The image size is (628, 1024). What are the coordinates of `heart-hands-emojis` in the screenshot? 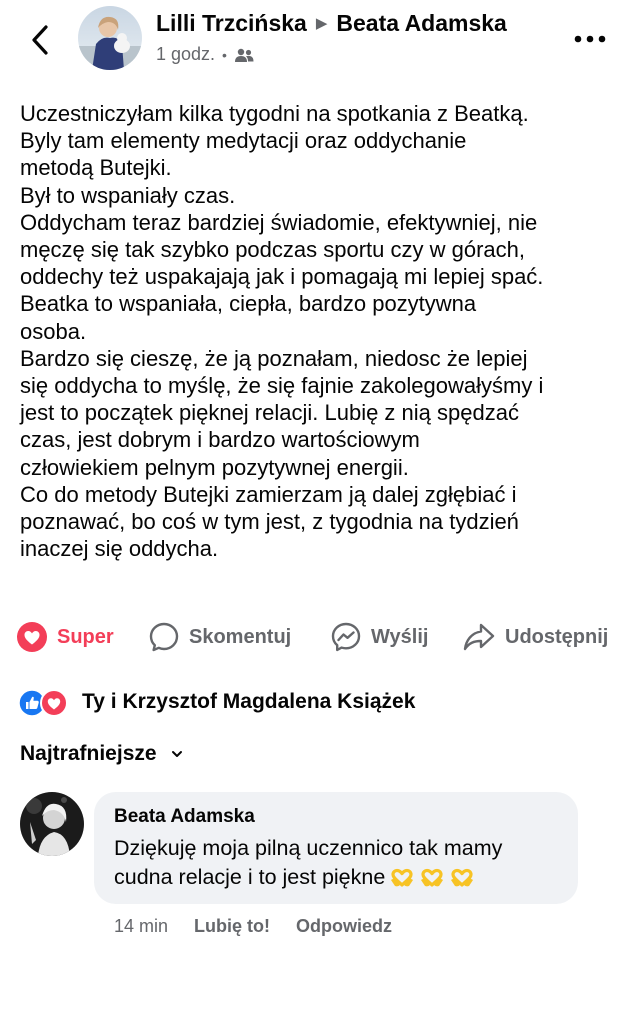 It's located at (432, 878).